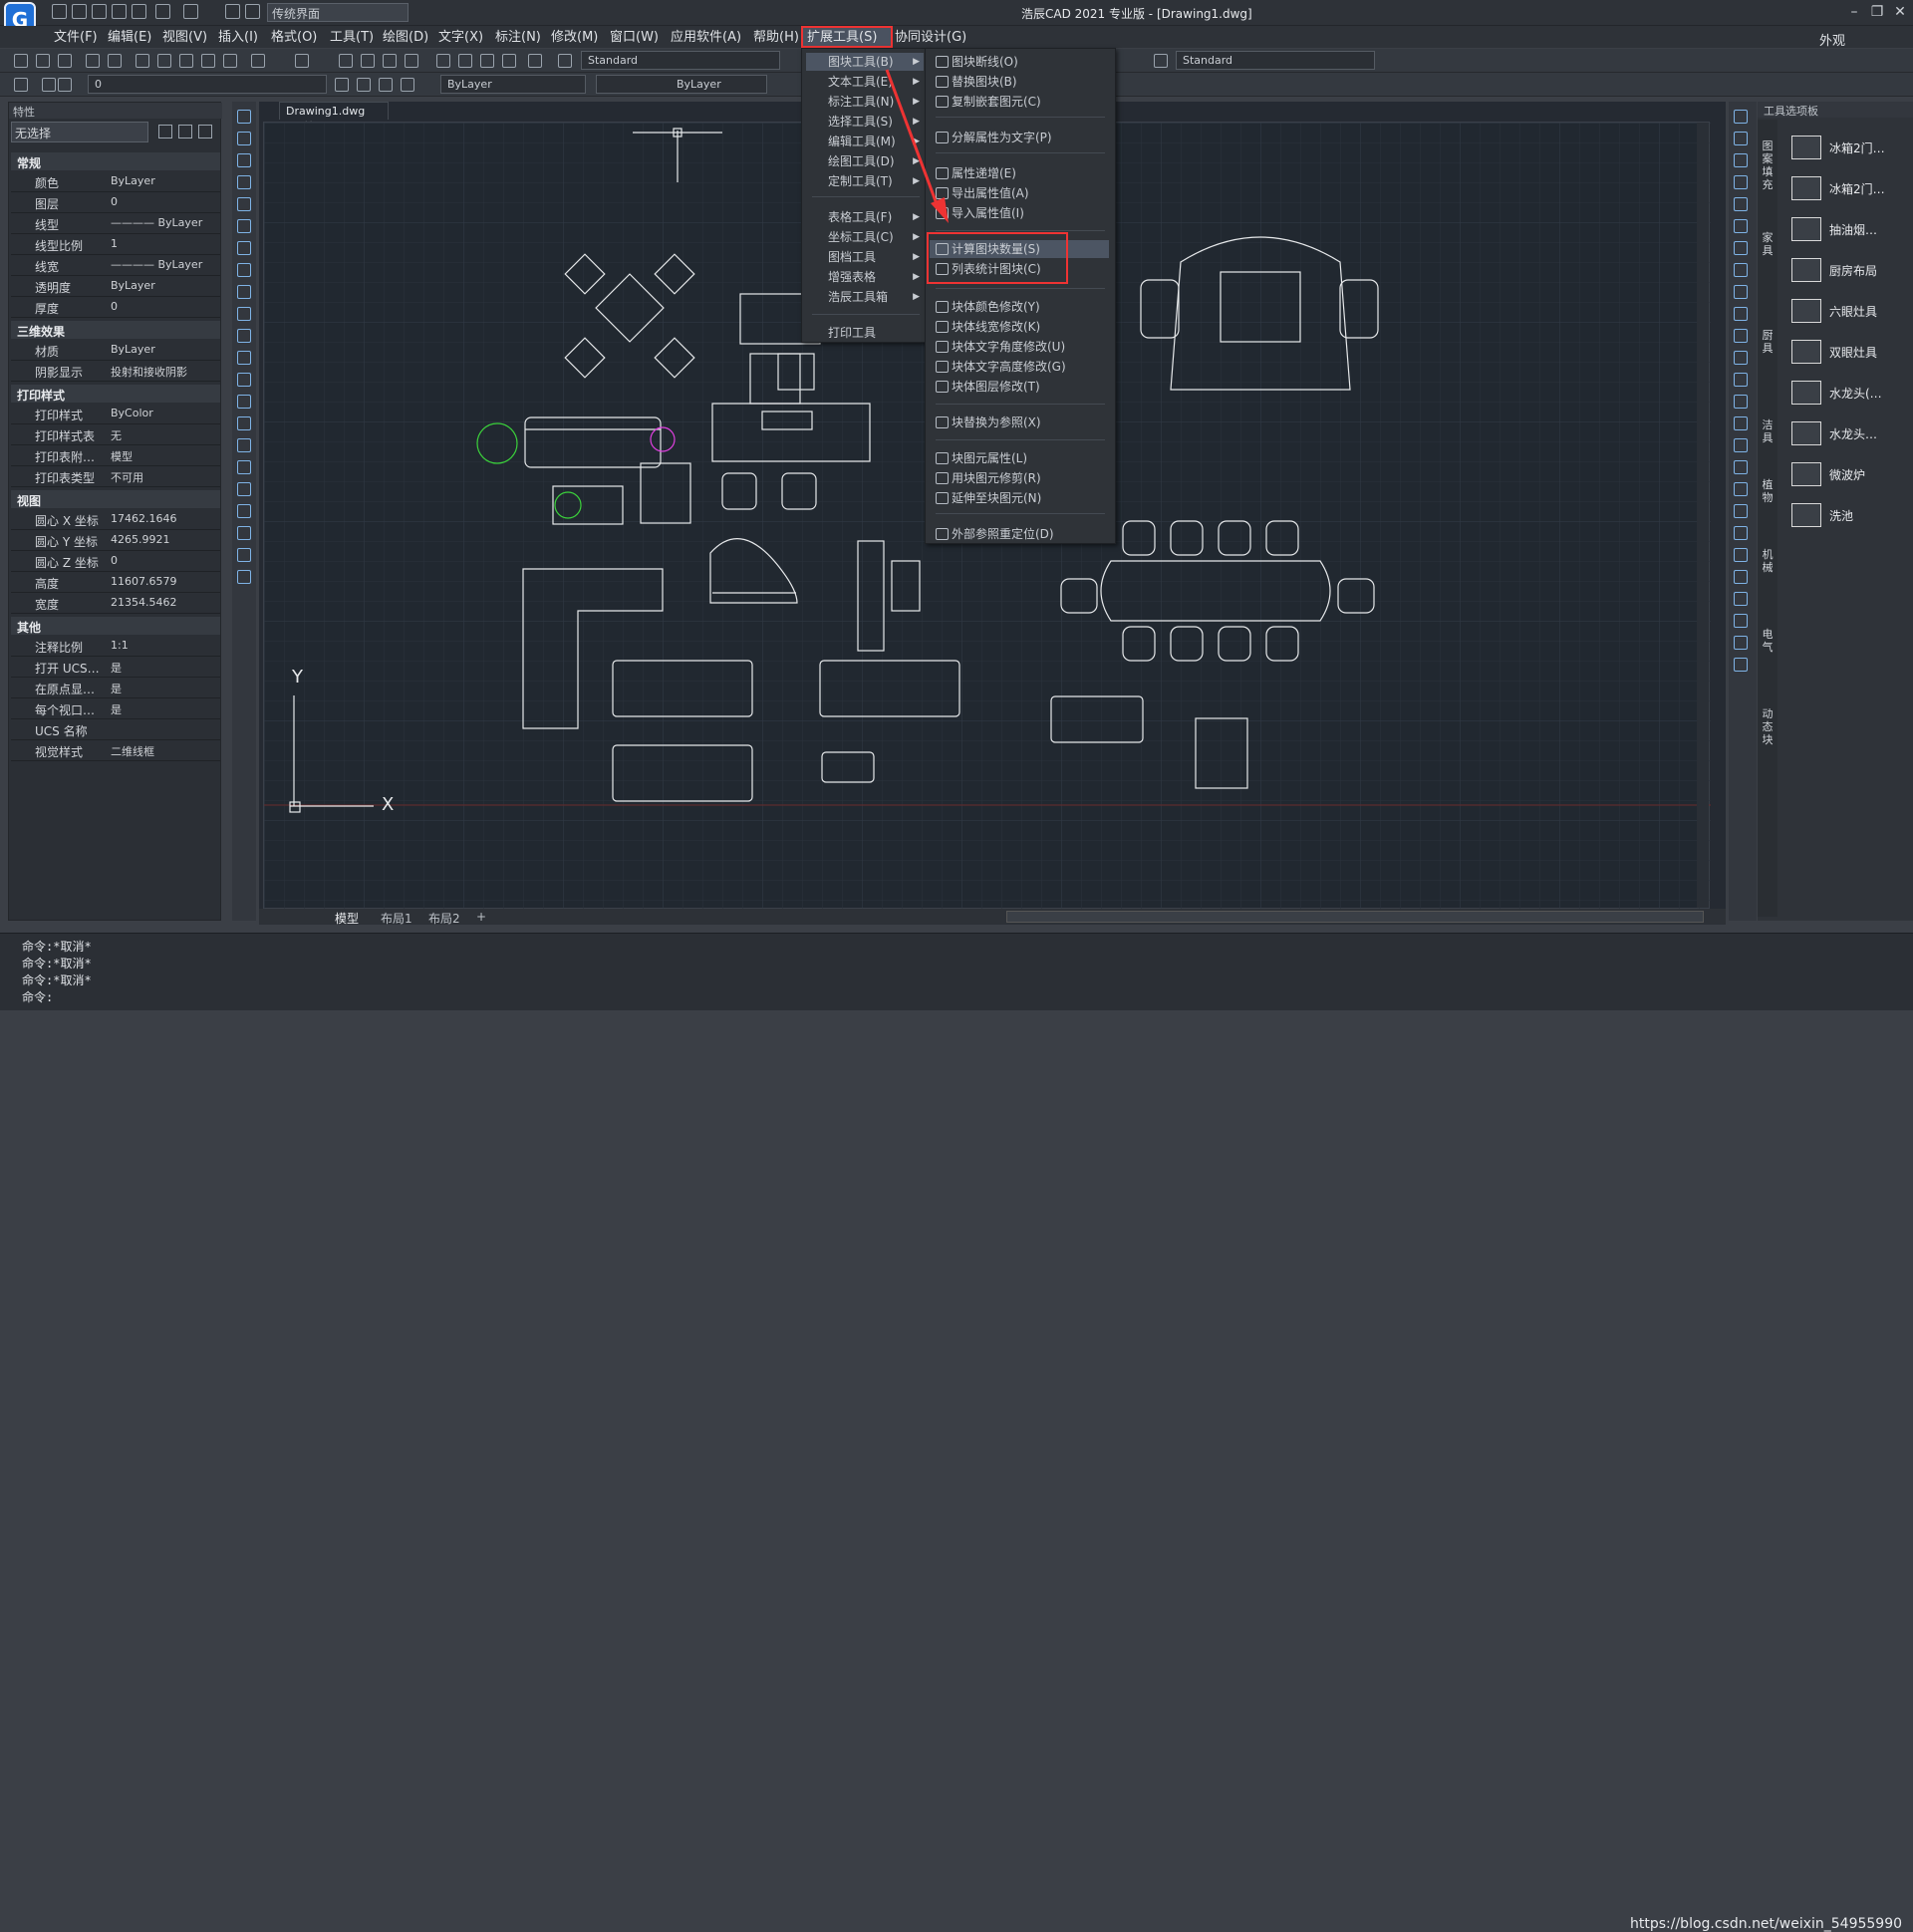 The width and height of the screenshot is (1913, 1932). Describe the element at coordinates (1703, 515) in the screenshot. I see `vertical-scrollbar` at that location.